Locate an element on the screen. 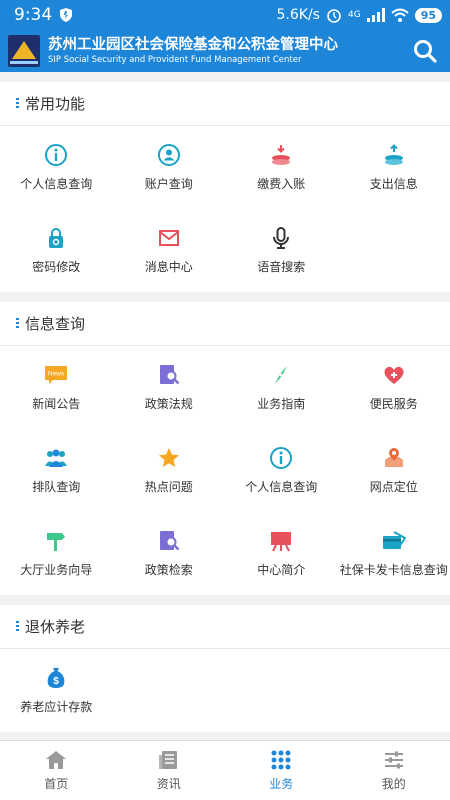 The width and height of the screenshot is (450, 800). menu-item-hot-questions: 热点问题 is located at coordinates (169, 470).